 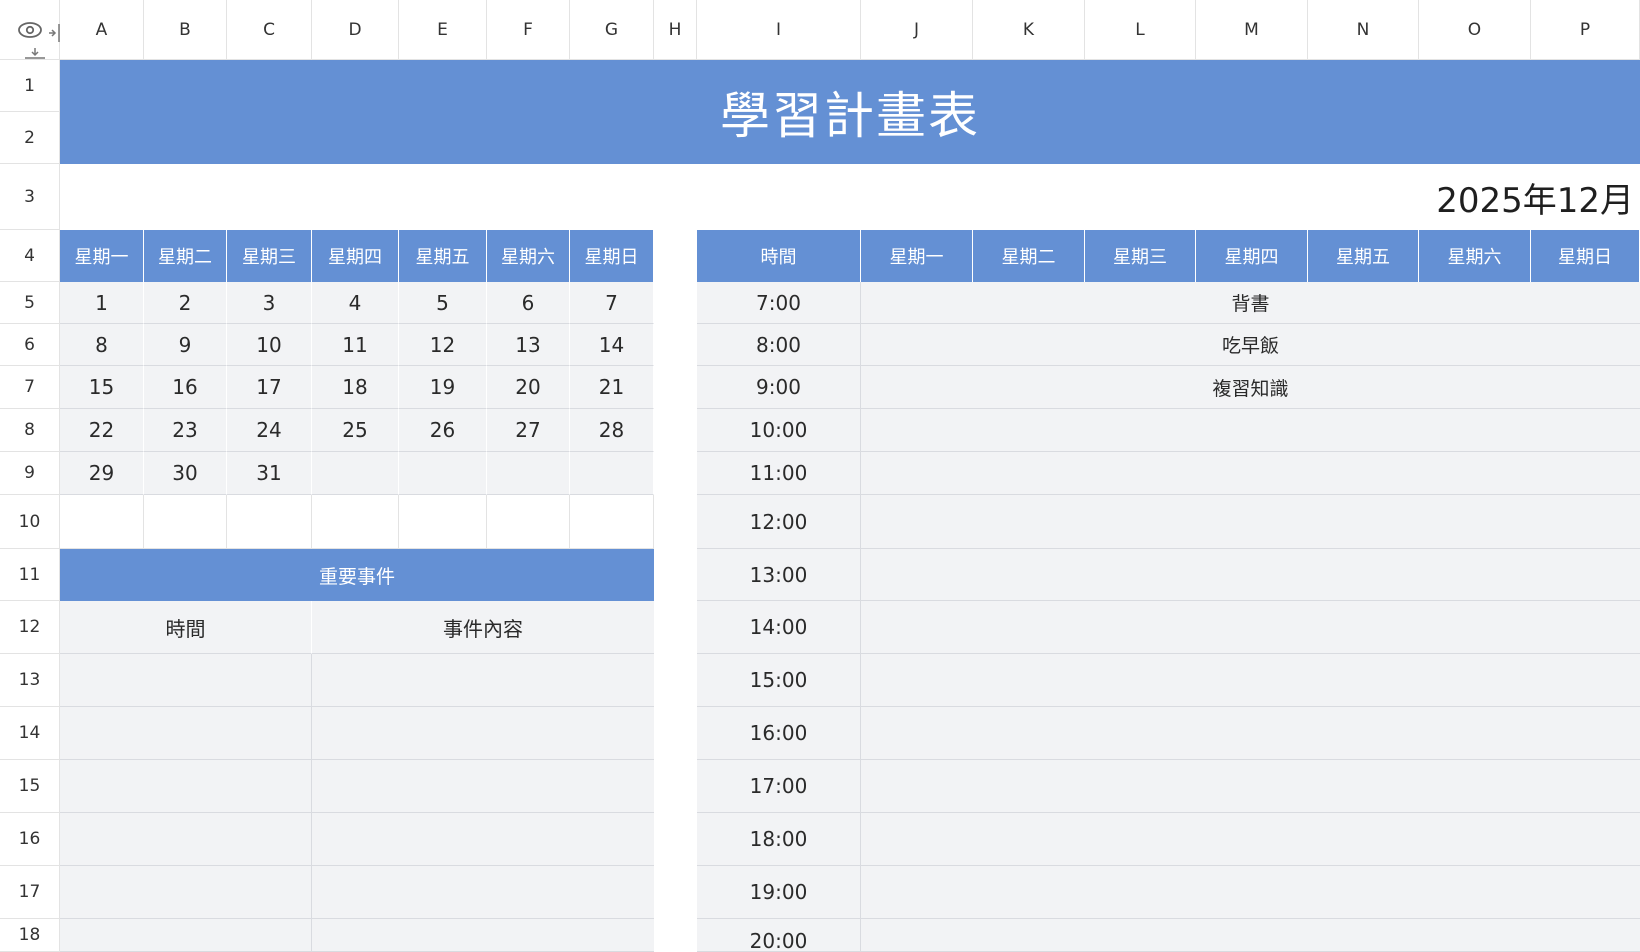 What do you see at coordinates (1252, 256) in the screenshot?
I see `schedule-weekday-header: 星期四` at bounding box center [1252, 256].